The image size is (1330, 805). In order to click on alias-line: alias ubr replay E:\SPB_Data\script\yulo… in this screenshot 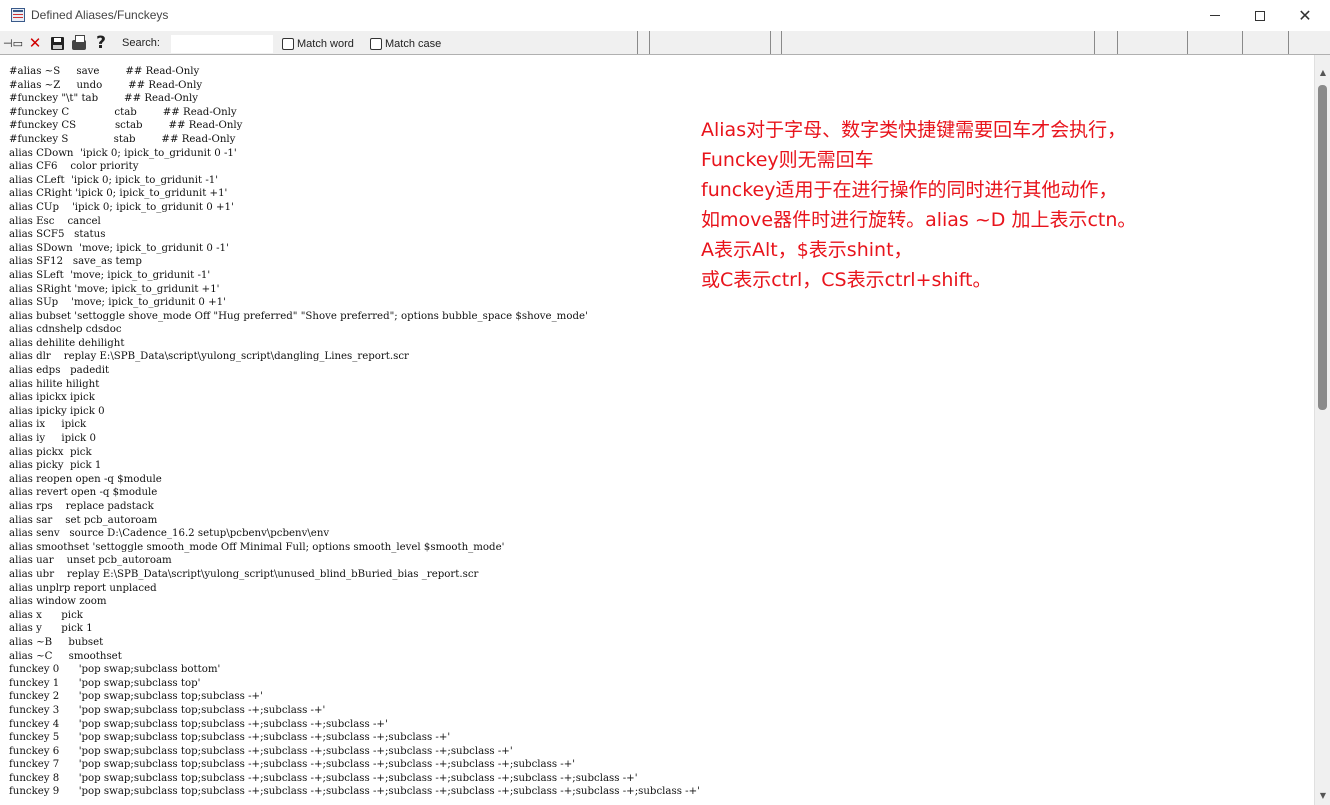, I will do `click(244, 573)`.